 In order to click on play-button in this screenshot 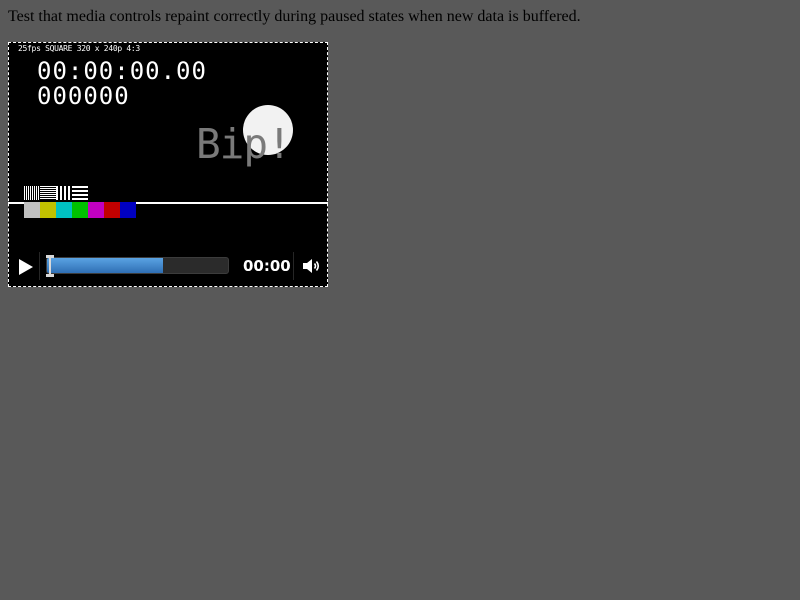, I will do `click(25, 267)`.